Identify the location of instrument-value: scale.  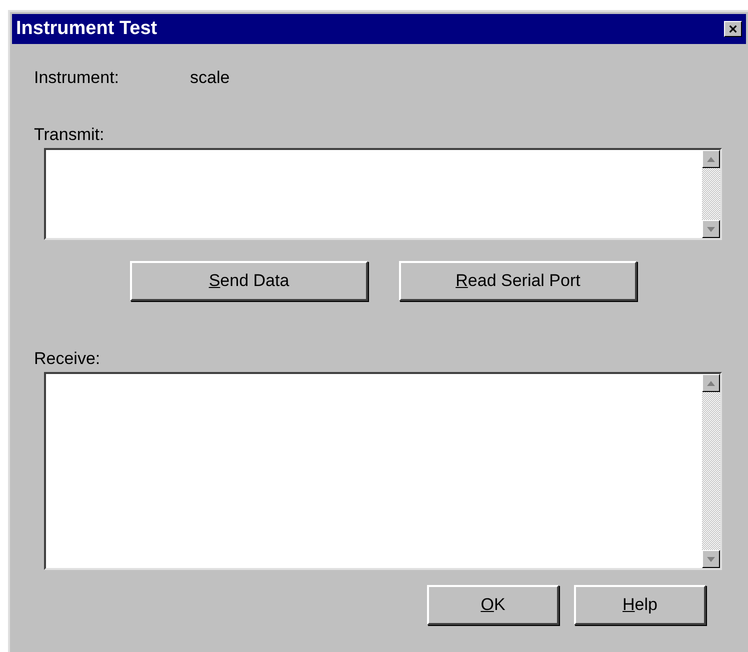
(210, 78).